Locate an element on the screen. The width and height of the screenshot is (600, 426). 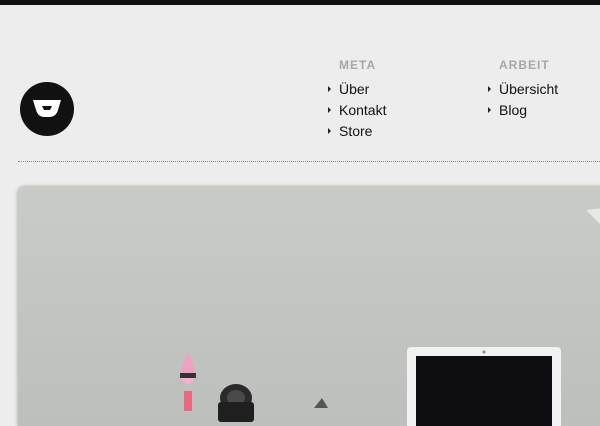
nav-item-store: Store is located at coordinates (357, 130).